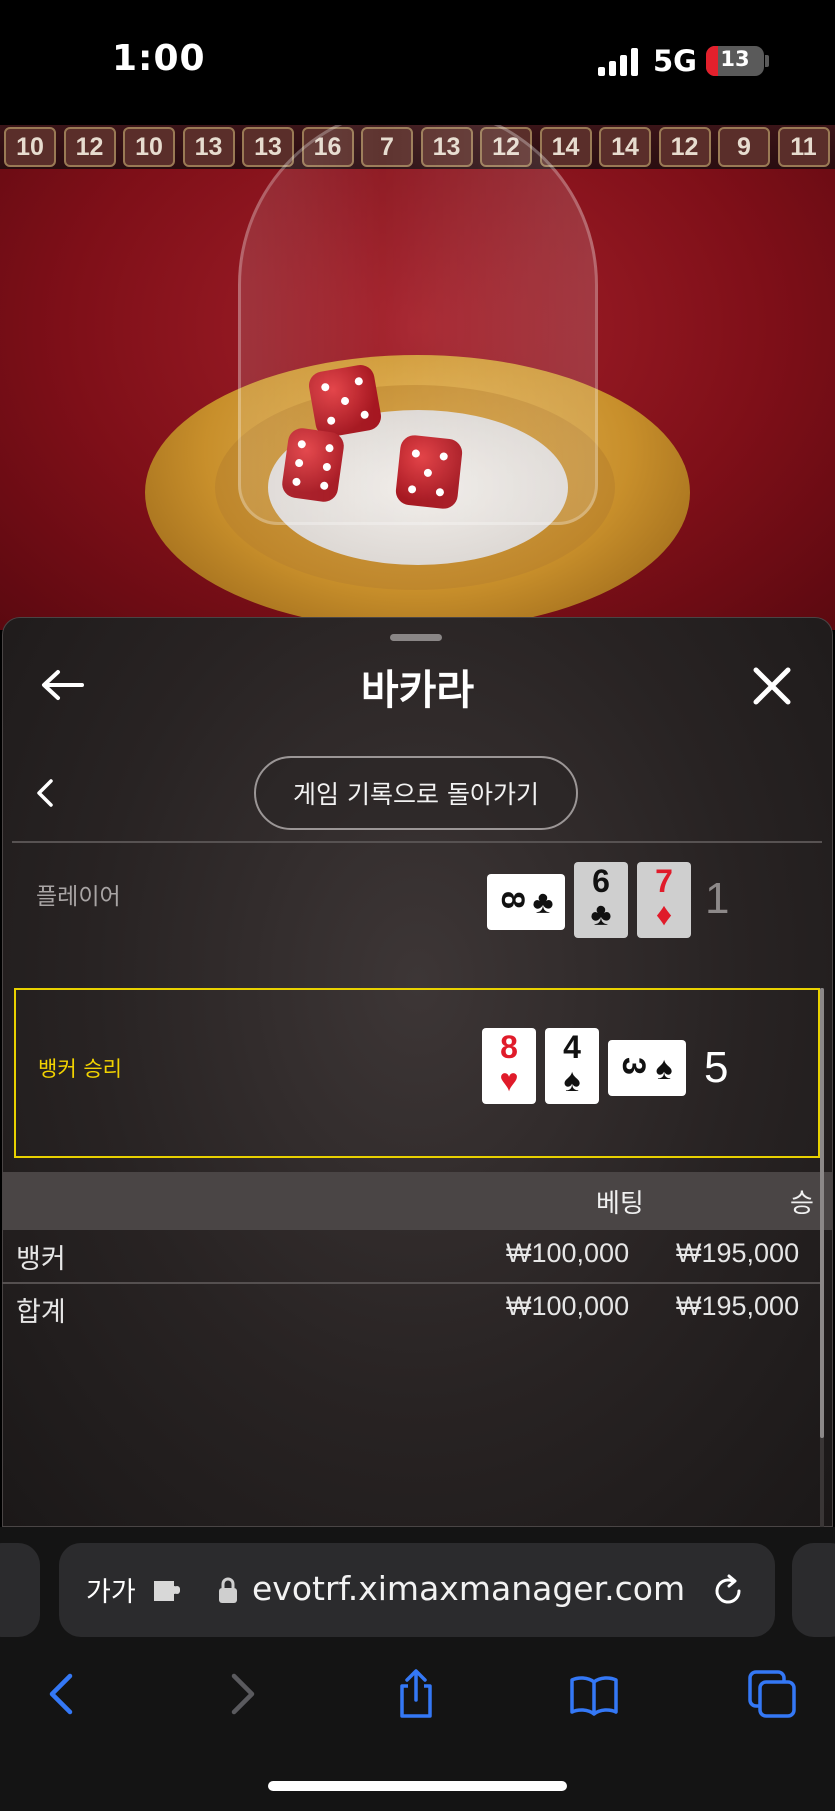 The height and width of the screenshot is (1811, 835). Describe the element at coordinates (568, 1253) in the screenshot. I see `row-bet: ₩100,000` at that location.